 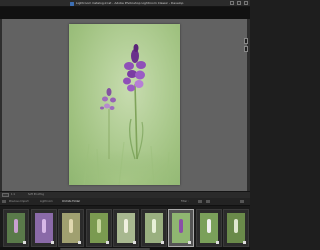 I want to click on filmstrip, so click(x=125, y=228).